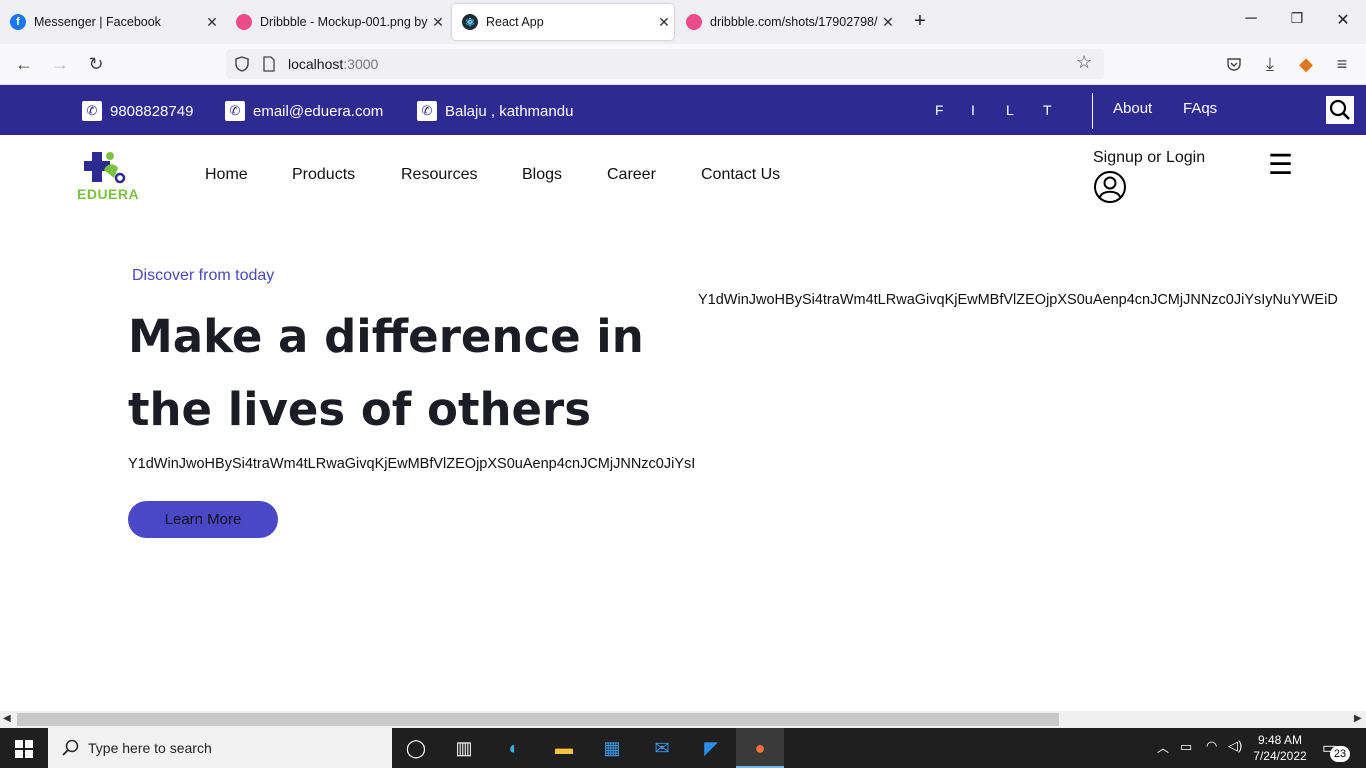 This screenshot has height=768, width=1366. I want to click on social-linkedin-link: L, so click(1010, 110).